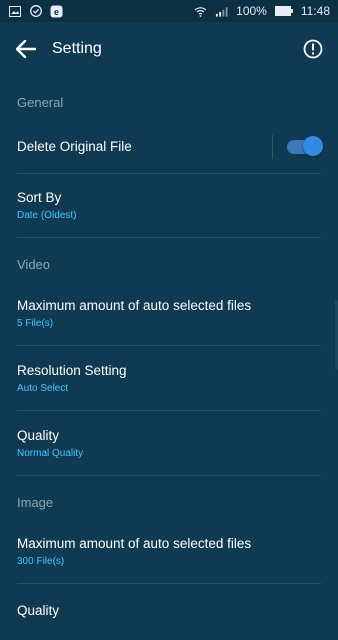  I want to click on resolution-row: Resolution Setting Auto Select, so click(169, 378).